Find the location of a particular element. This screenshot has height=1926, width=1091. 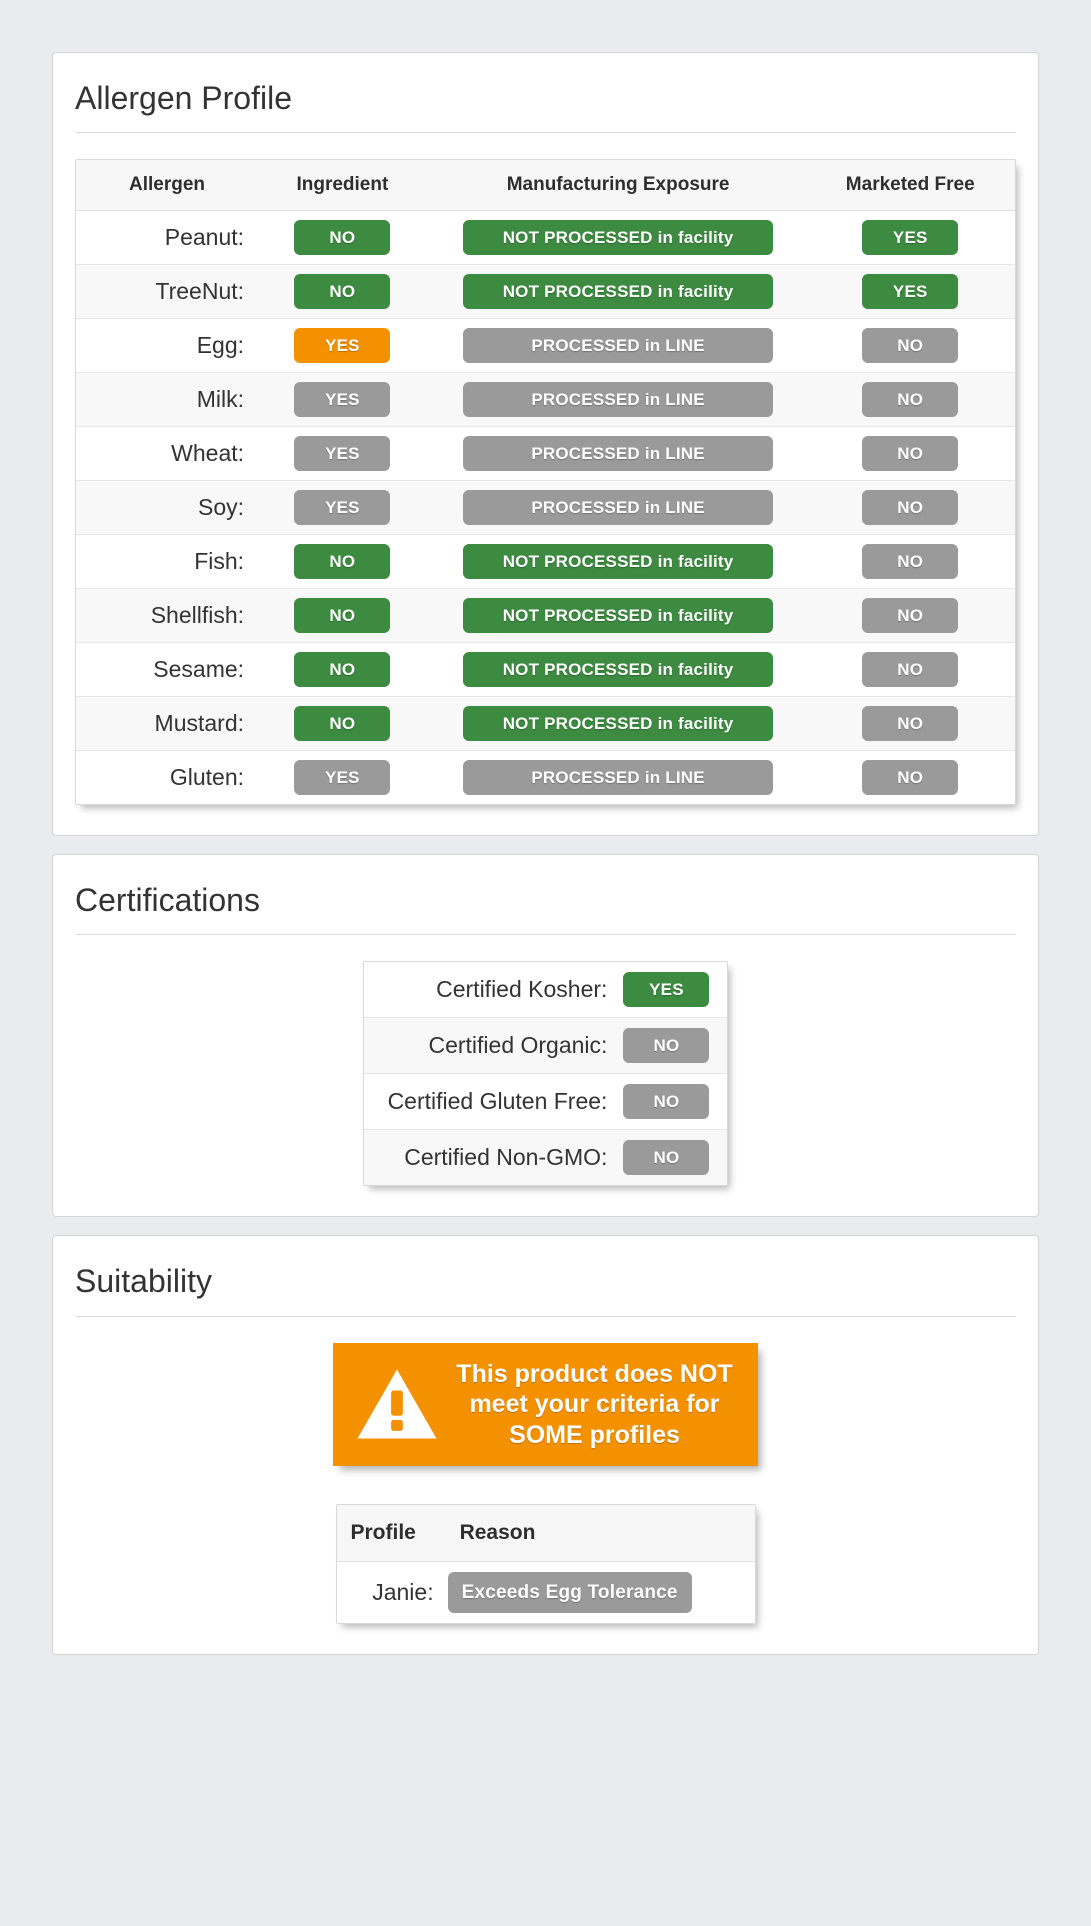

table-row: Shellfish: NO NOT PROCESSED in facility NO is located at coordinates (545, 616).